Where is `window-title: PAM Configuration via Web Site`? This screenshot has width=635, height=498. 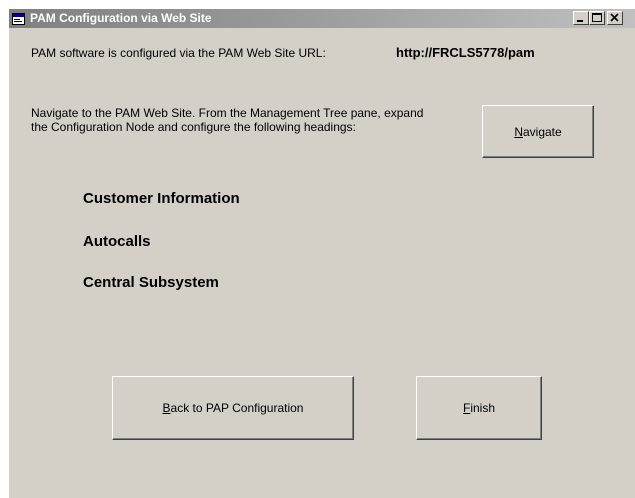 window-title: PAM Configuration via Web Site is located at coordinates (121, 18).